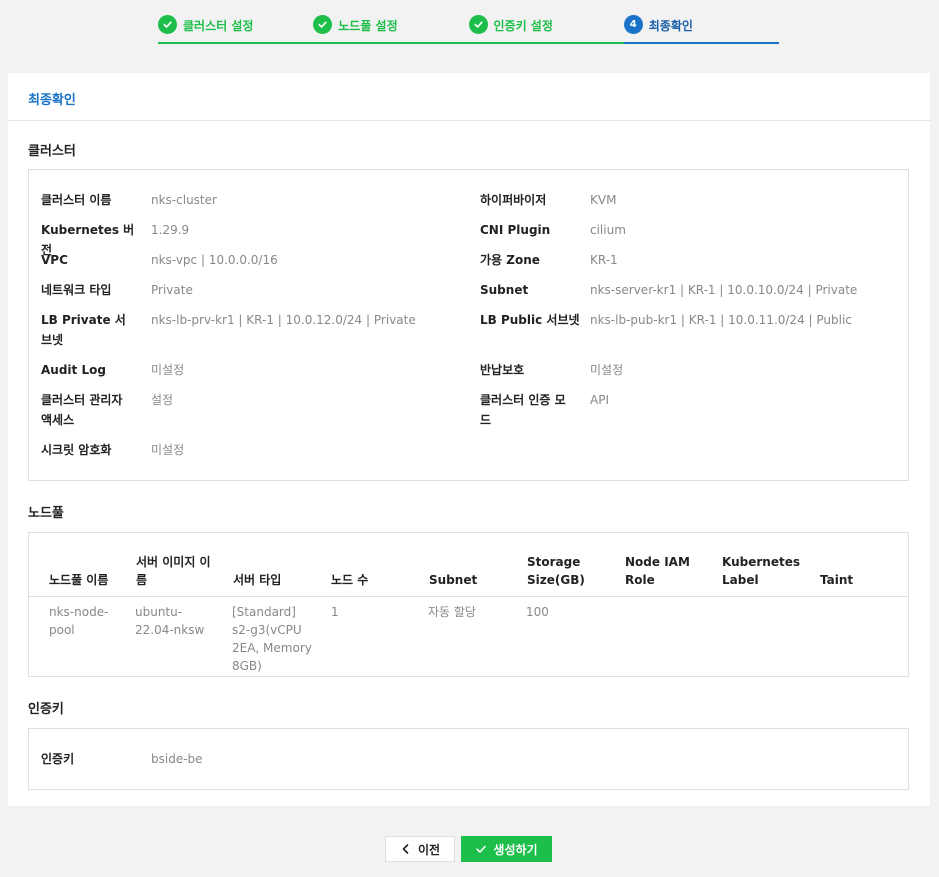 The height and width of the screenshot is (877, 939). Describe the element at coordinates (701, 28) in the screenshot. I see `step-final-review: 4 최종확인` at that location.